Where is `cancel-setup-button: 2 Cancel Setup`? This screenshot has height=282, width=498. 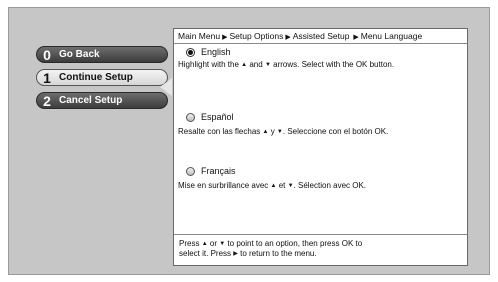 cancel-setup-button: 2 Cancel Setup is located at coordinates (102, 100).